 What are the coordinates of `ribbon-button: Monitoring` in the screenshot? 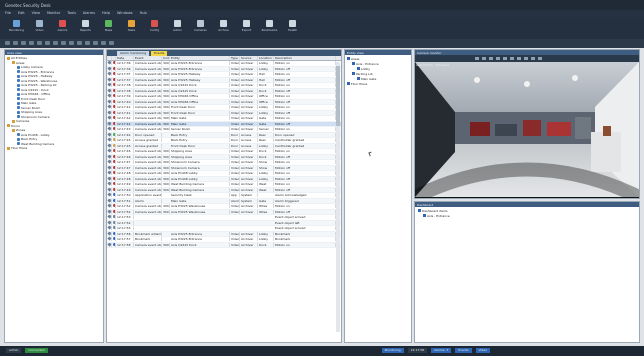 It's located at (16, 28).